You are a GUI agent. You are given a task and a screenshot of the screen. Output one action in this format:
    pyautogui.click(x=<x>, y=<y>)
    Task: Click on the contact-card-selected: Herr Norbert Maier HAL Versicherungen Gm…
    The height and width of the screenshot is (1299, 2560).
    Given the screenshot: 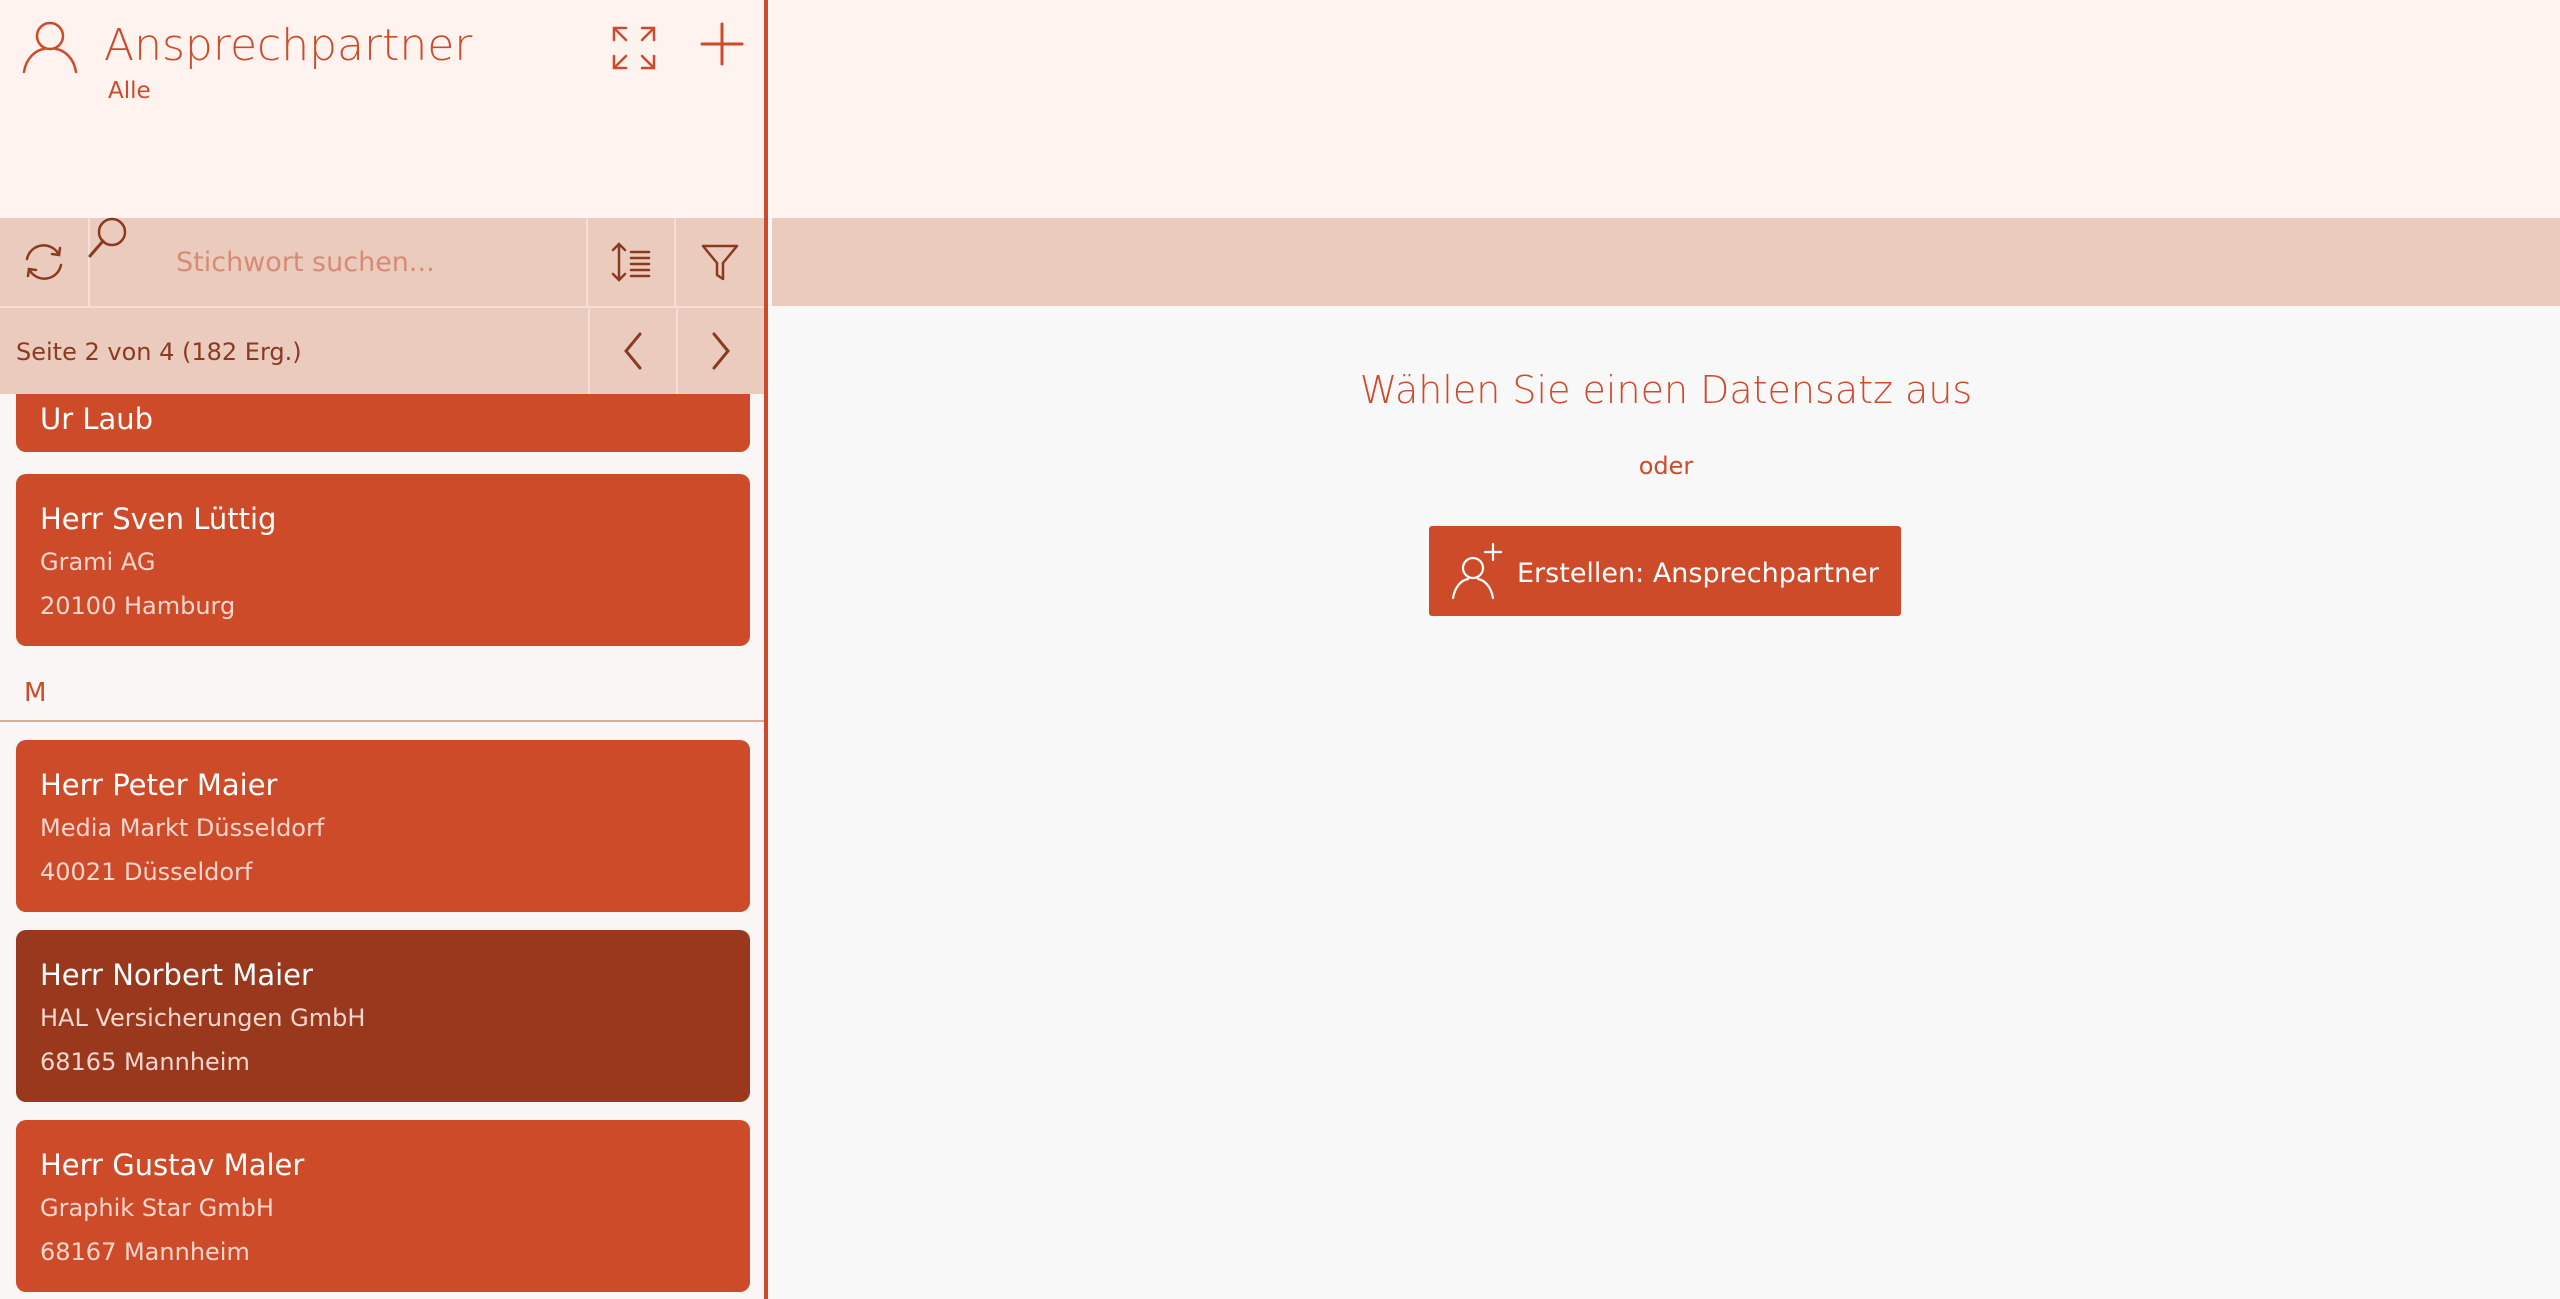 What is the action you would take?
    pyautogui.click(x=383, y=1016)
    